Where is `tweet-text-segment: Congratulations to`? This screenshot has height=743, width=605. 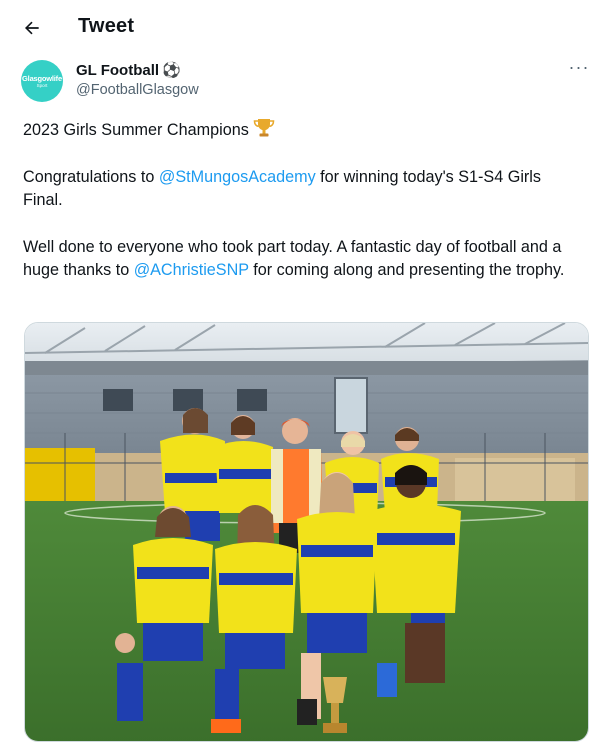
tweet-text-segment: Congratulations to is located at coordinates (91, 176).